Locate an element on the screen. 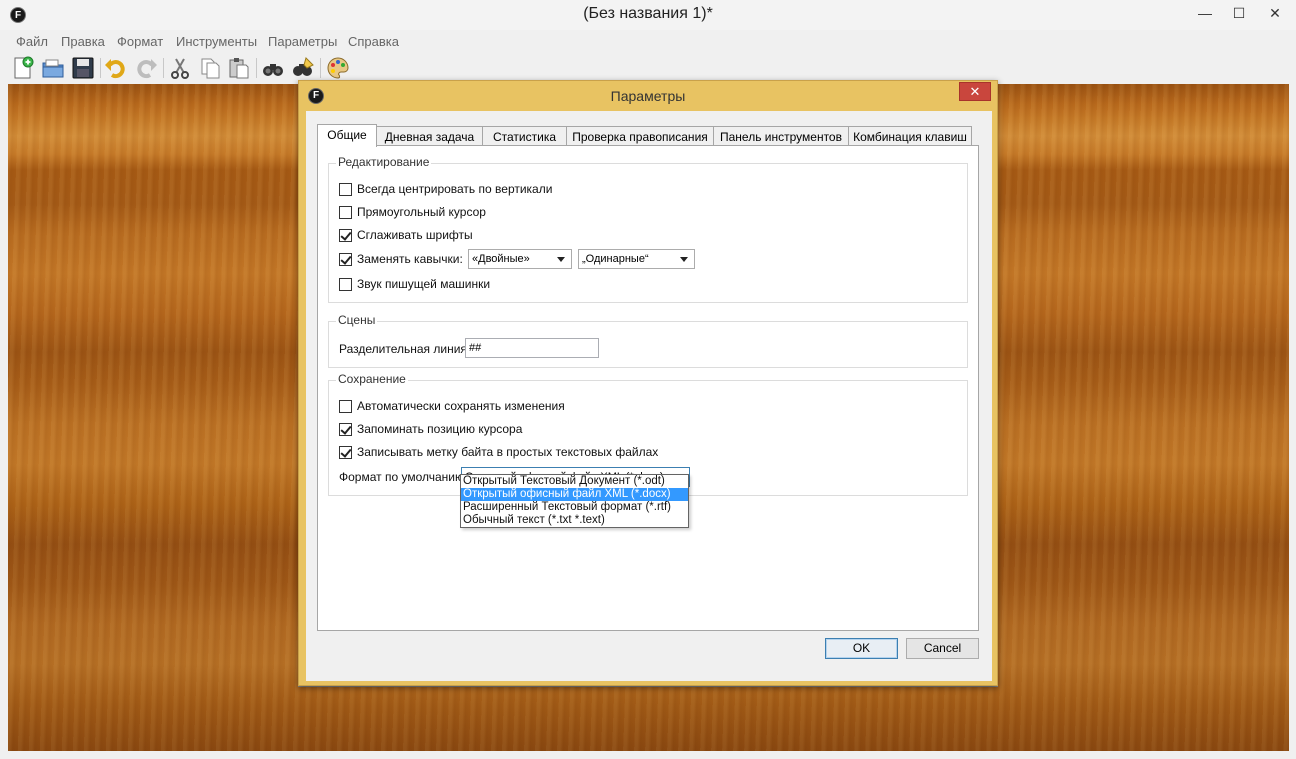  default-format-label: Формат по умолчанию: is located at coordinates (403, 477).